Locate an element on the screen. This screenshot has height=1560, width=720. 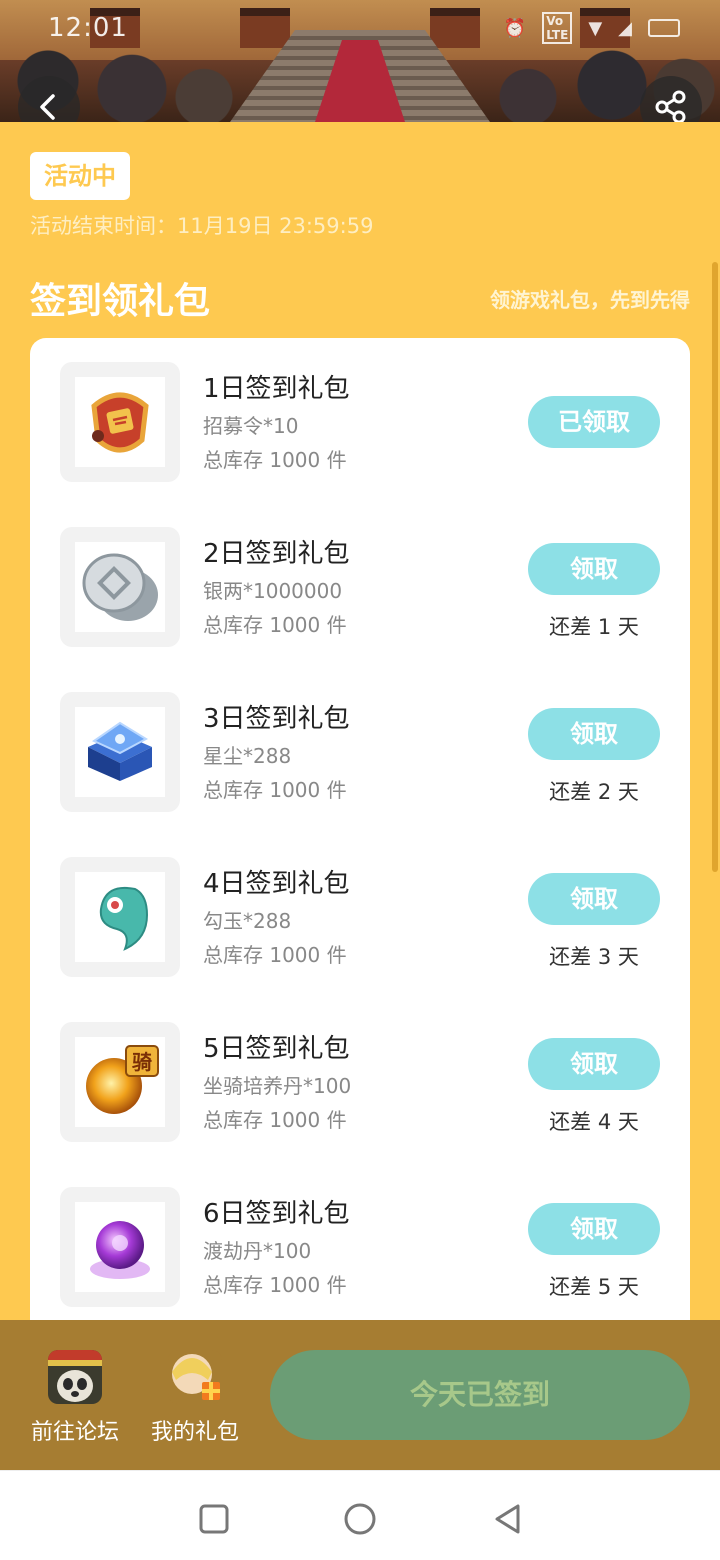
signed-in-today-button: 今天已签到 is located at coordinates (480, 1395).